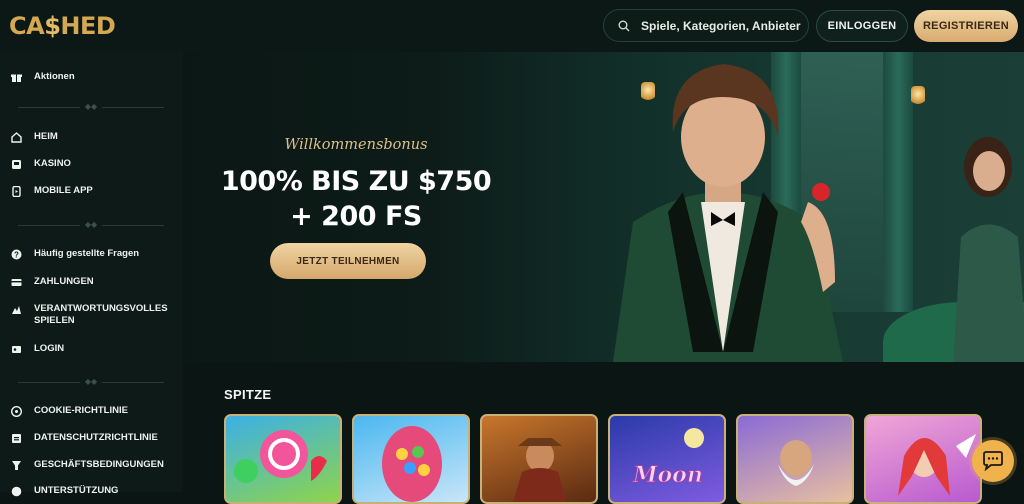 This screenshot has height=504, width=1024. What do you see at coordinates (64, 281) in the screenshot?
I see `sidebar-item-label: ZAHLUNGEN` at bounding box center [64, 281].